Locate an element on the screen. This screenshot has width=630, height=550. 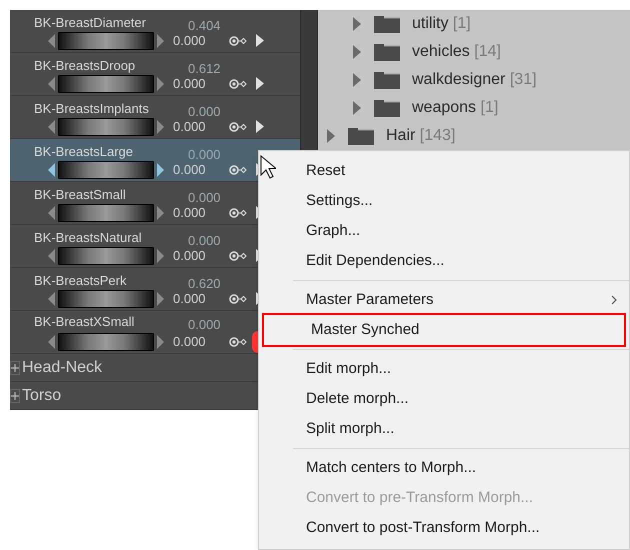
morph-value: 0.404 is located at coordinates (204, 25).